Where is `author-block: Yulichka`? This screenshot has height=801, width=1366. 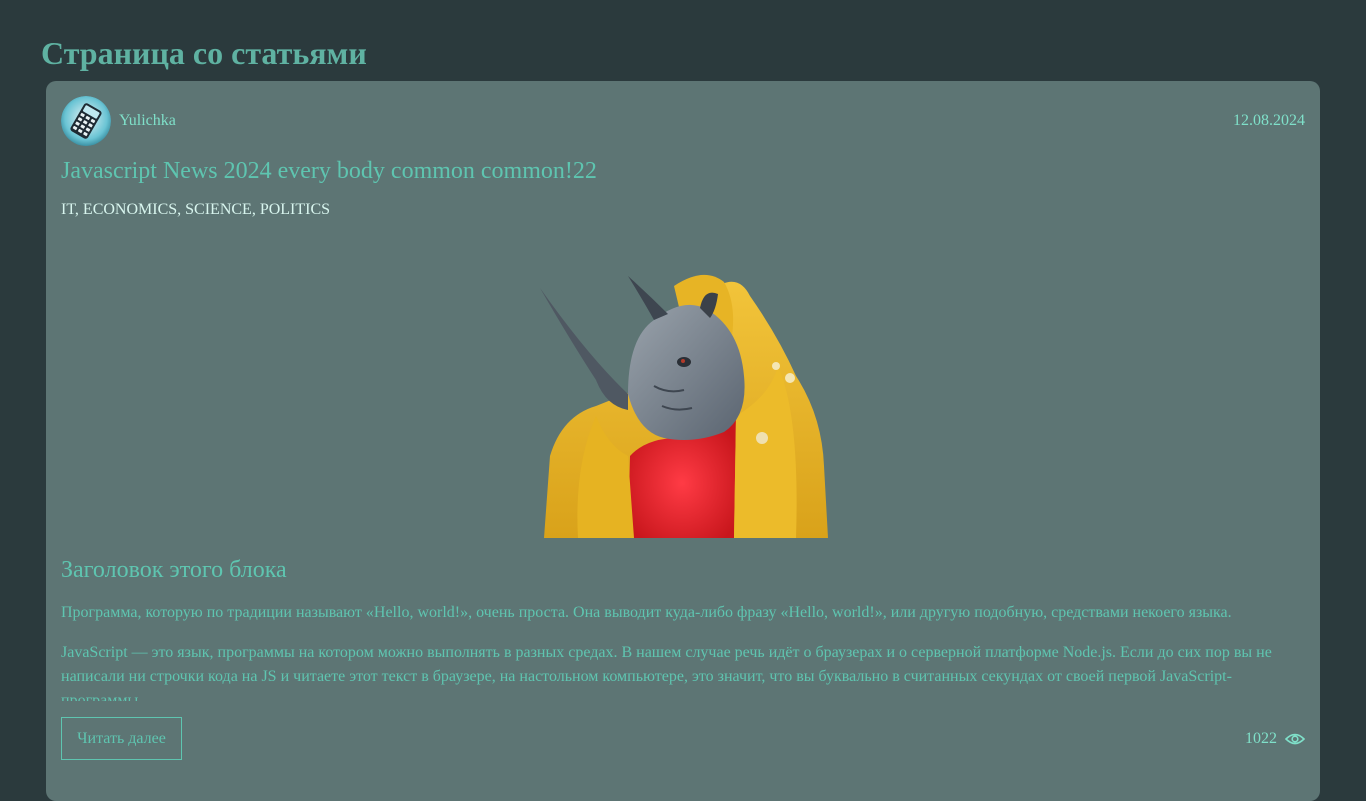 author-block: Yulichka is located at coordinates (118, 121).